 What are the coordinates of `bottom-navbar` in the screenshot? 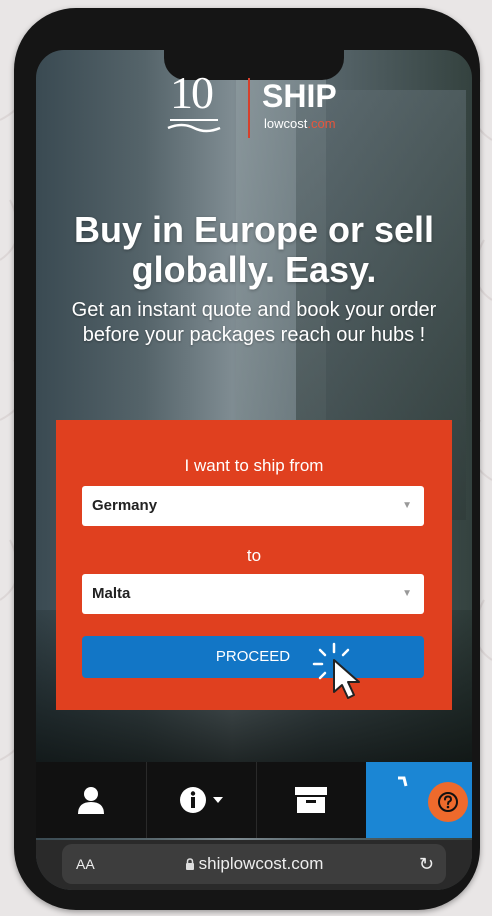 It's located at (254, 800).